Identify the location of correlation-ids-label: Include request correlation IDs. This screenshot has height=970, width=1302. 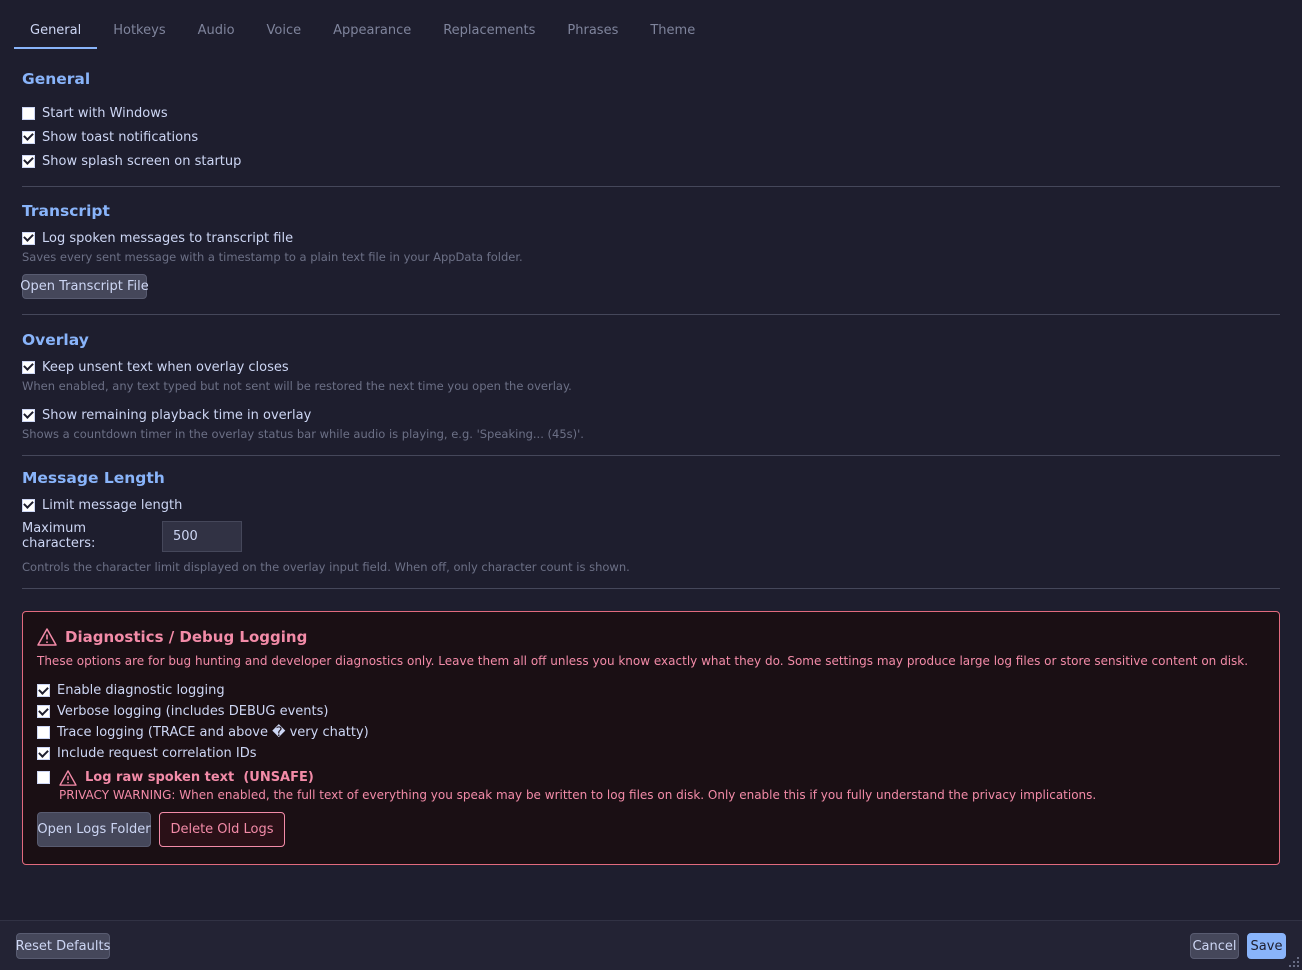
(157, 753).